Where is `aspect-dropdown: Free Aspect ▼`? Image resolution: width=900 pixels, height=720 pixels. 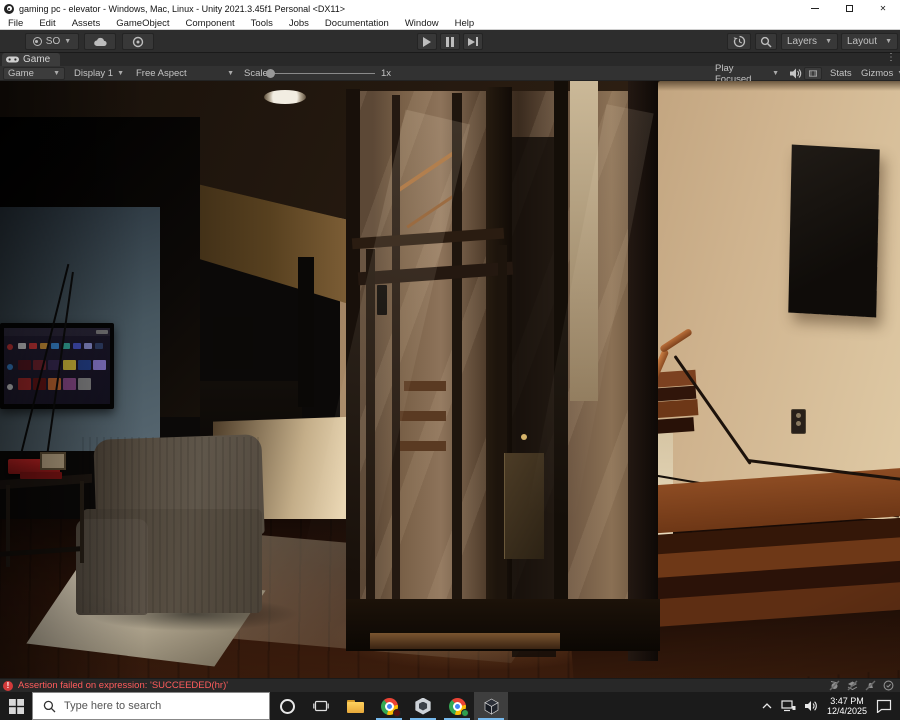
aspect-dropdown: Free Aspect ▼ is located at coordinates (185, 73).